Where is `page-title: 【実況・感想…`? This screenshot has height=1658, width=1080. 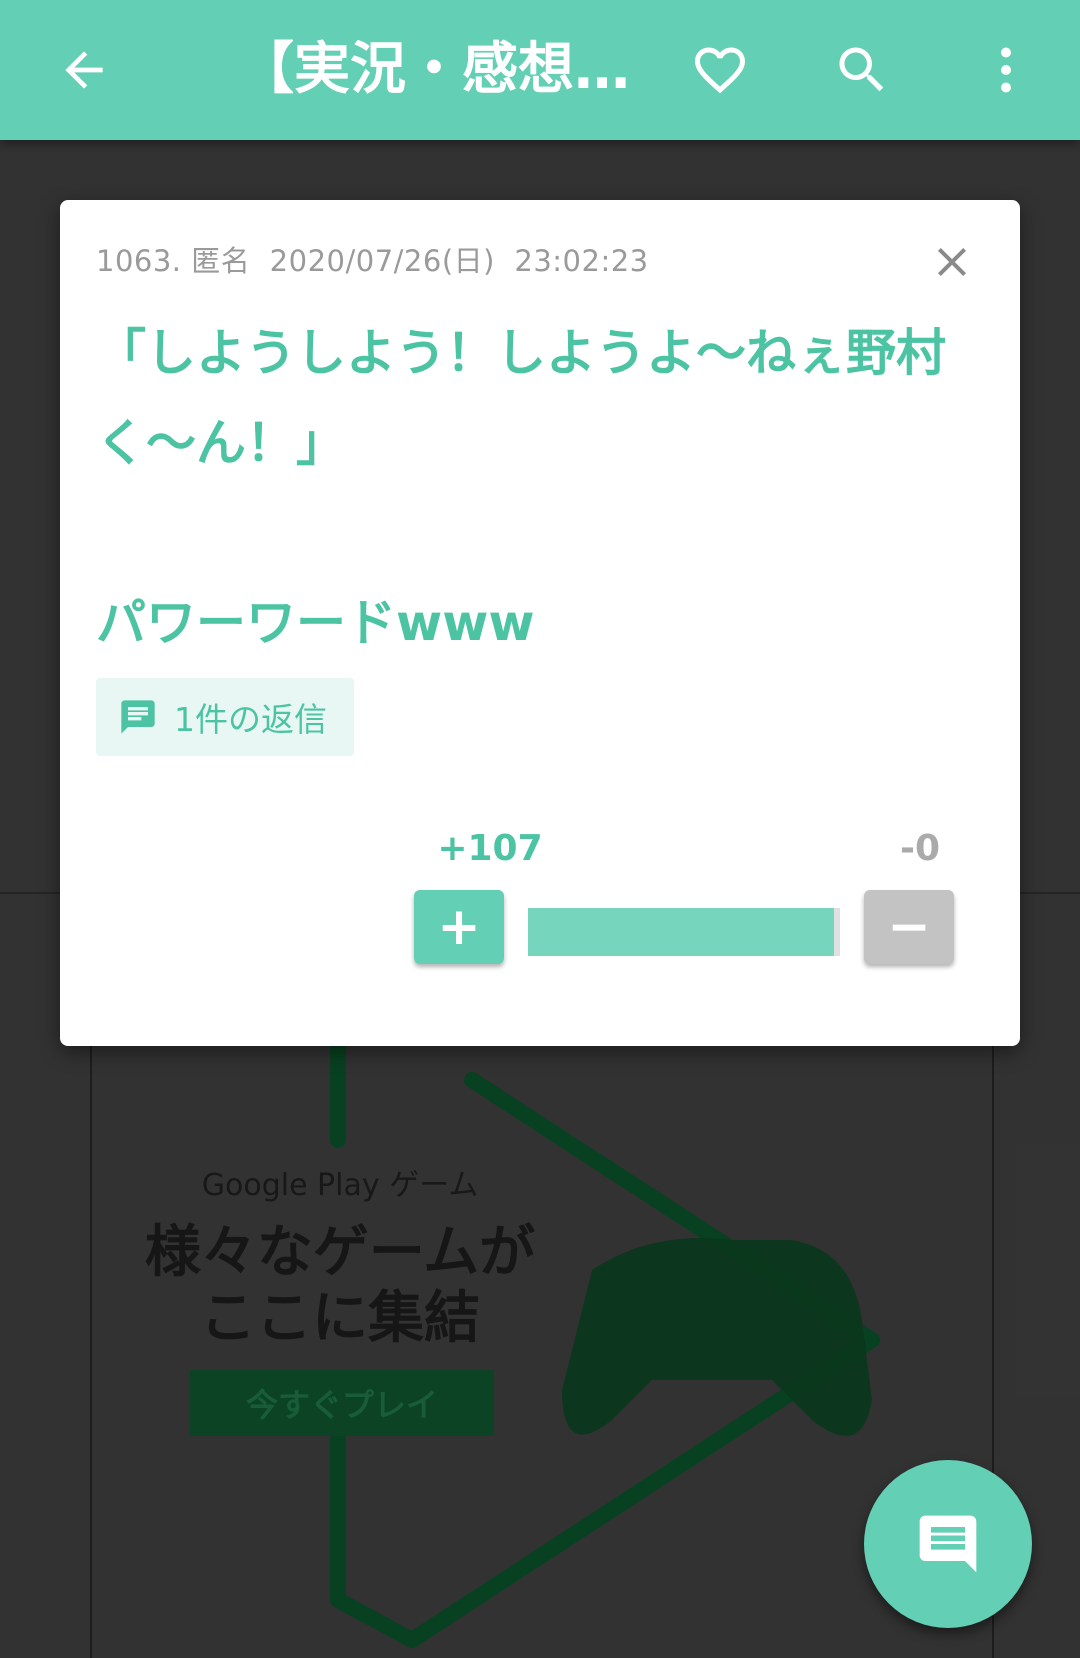
page-title: 【実況・感想… is located at coordinates (434, 69).